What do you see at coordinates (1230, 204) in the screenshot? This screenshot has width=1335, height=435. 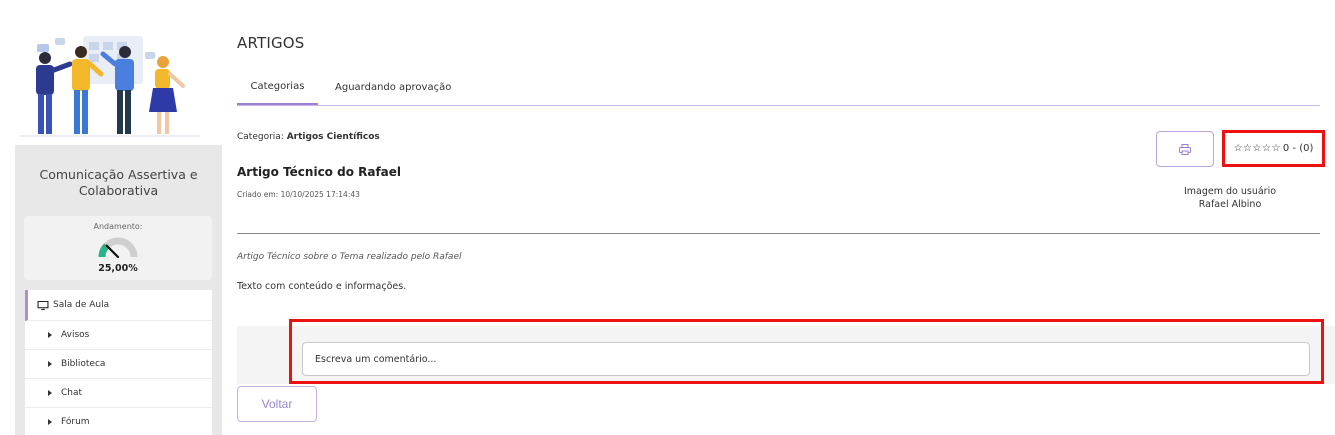 I see `author-name: Rafael Albino` at bounding box center [1230, 204].